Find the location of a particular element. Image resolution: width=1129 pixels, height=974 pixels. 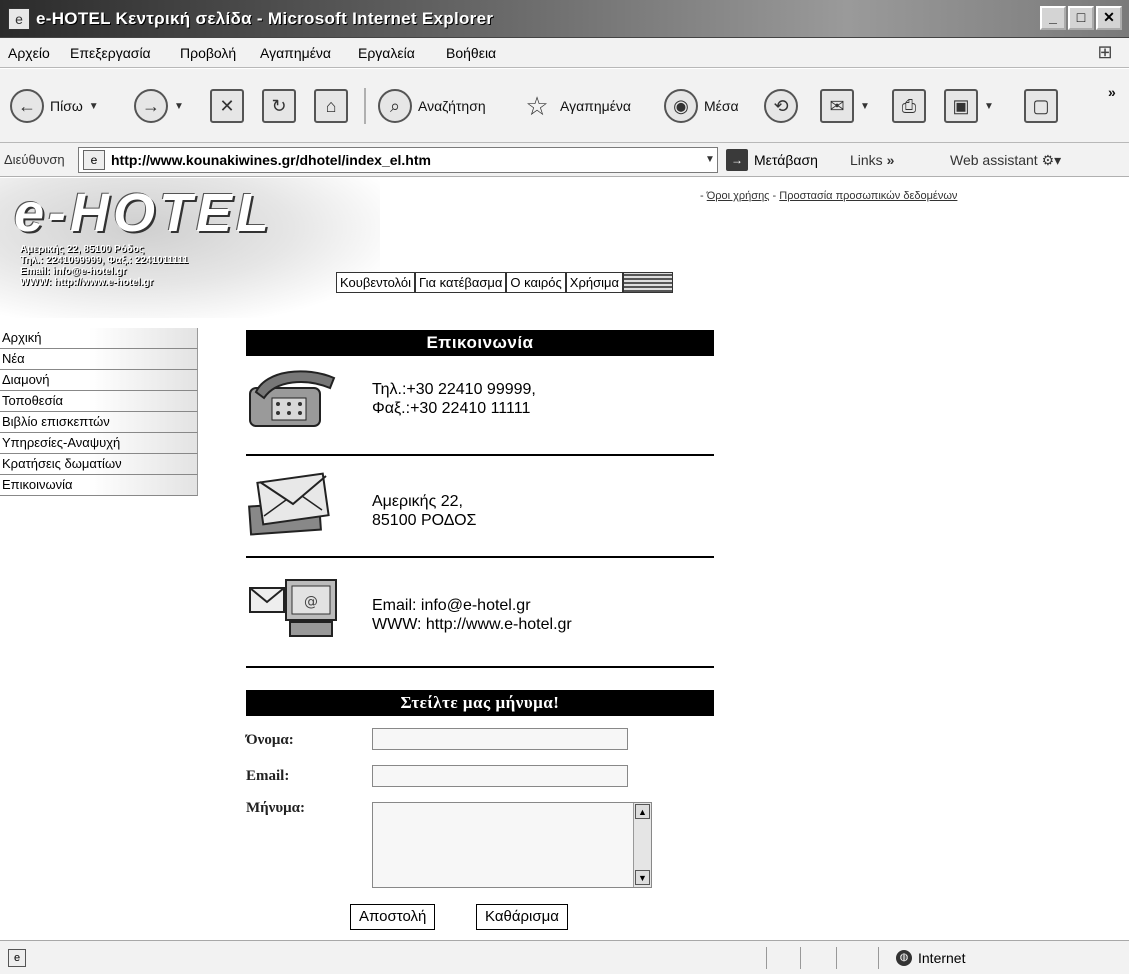

history-button: ⟲ is located at coordinates (781, 106).